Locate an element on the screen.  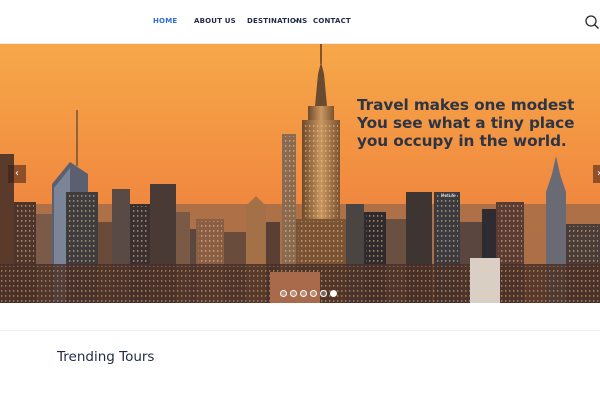
slider-dot-active is located at coordinates (333, 293).